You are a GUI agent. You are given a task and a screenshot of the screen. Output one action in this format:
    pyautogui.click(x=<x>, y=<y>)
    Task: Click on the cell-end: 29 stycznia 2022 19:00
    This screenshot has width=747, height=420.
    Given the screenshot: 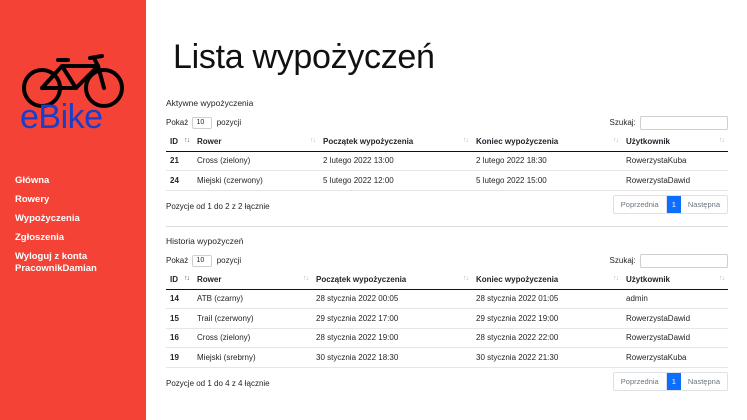 What is the action you would take?
    pyautogui.click(x=547, y=318)
    